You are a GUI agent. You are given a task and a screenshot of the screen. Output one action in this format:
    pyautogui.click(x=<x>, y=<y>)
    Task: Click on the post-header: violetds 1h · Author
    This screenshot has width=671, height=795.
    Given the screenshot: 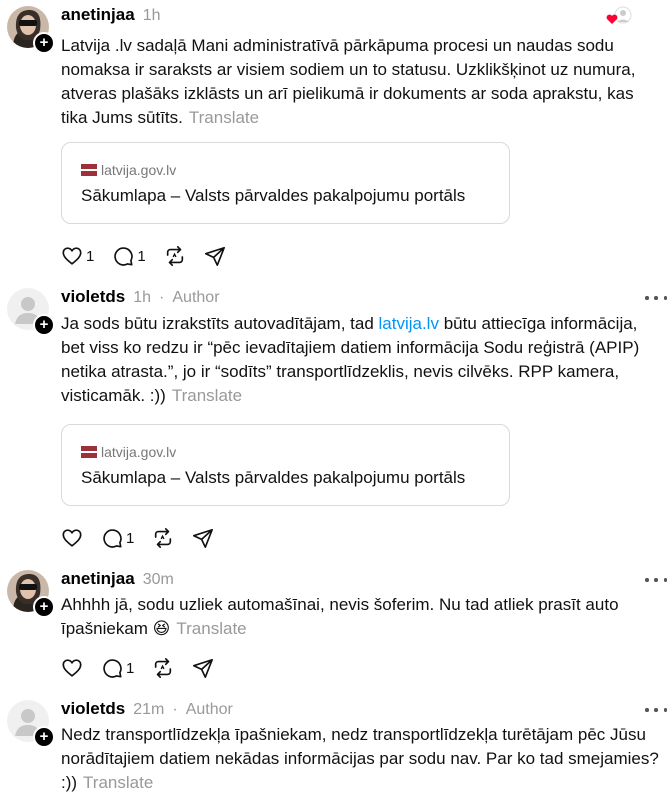 What is the action you would take?
    pyautogui.click(x=140, y=298)
    